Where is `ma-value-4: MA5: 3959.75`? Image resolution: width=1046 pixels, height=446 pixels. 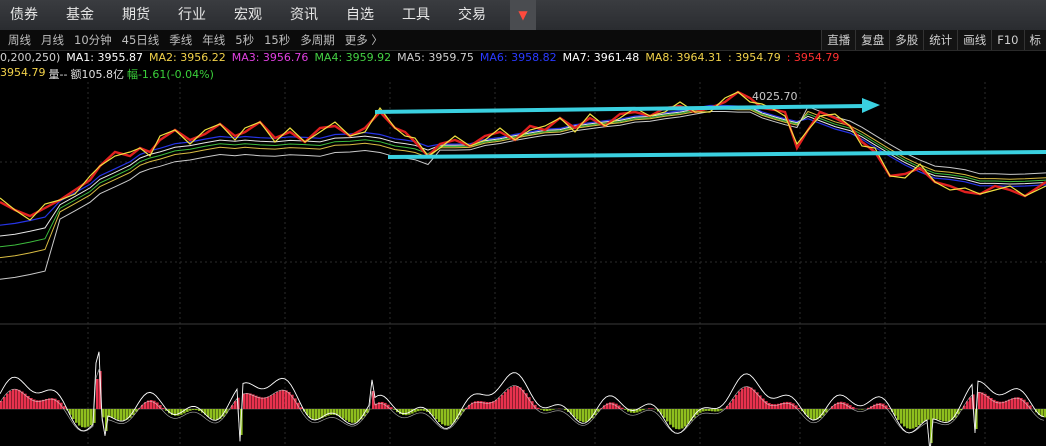 ma-value-4: MA5: 3959.75 is located at coordinates (435, 57).